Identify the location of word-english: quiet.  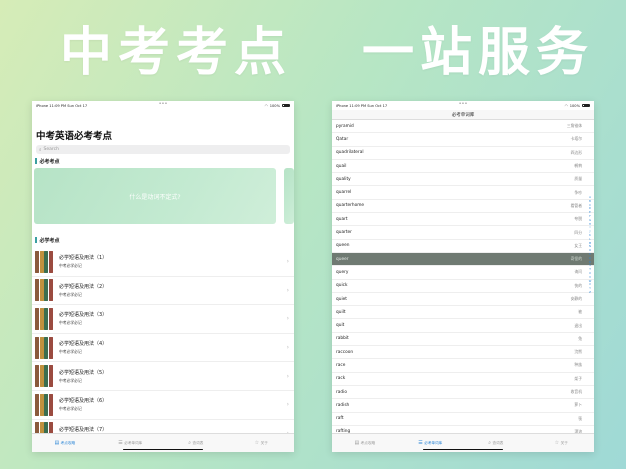
(341, 299).